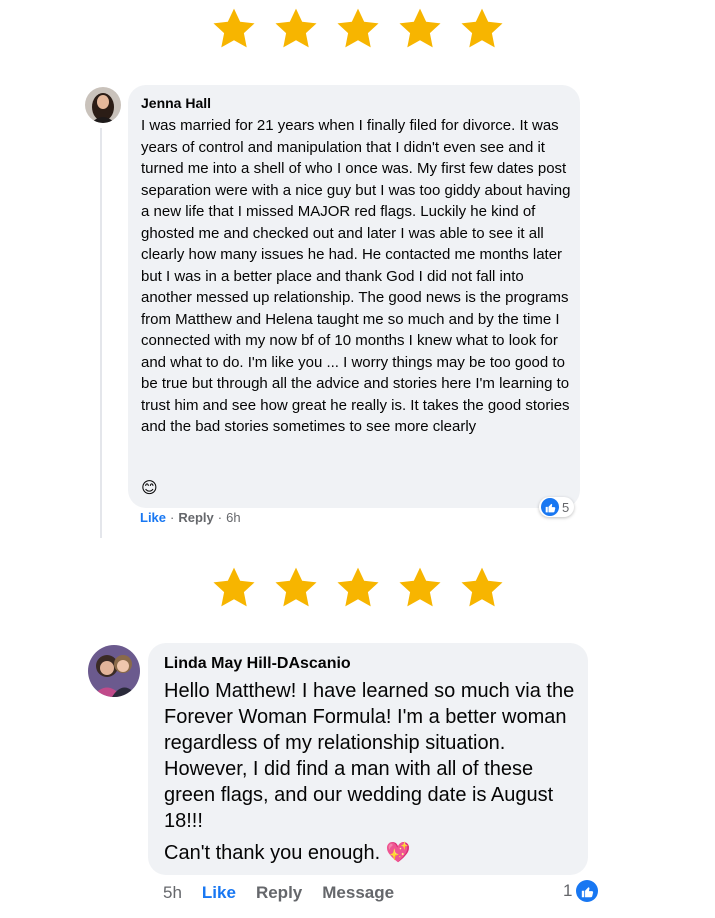  What do you see at coordinates (566, 507) in the screenshot?
I see `reaction-count: 5` at bounding box center [566, 507].